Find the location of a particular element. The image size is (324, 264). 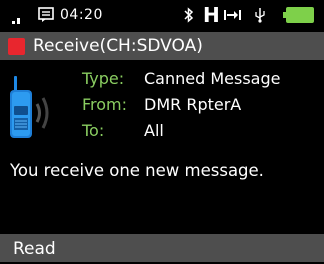

to-value: All is located at coordinates (154, 130).